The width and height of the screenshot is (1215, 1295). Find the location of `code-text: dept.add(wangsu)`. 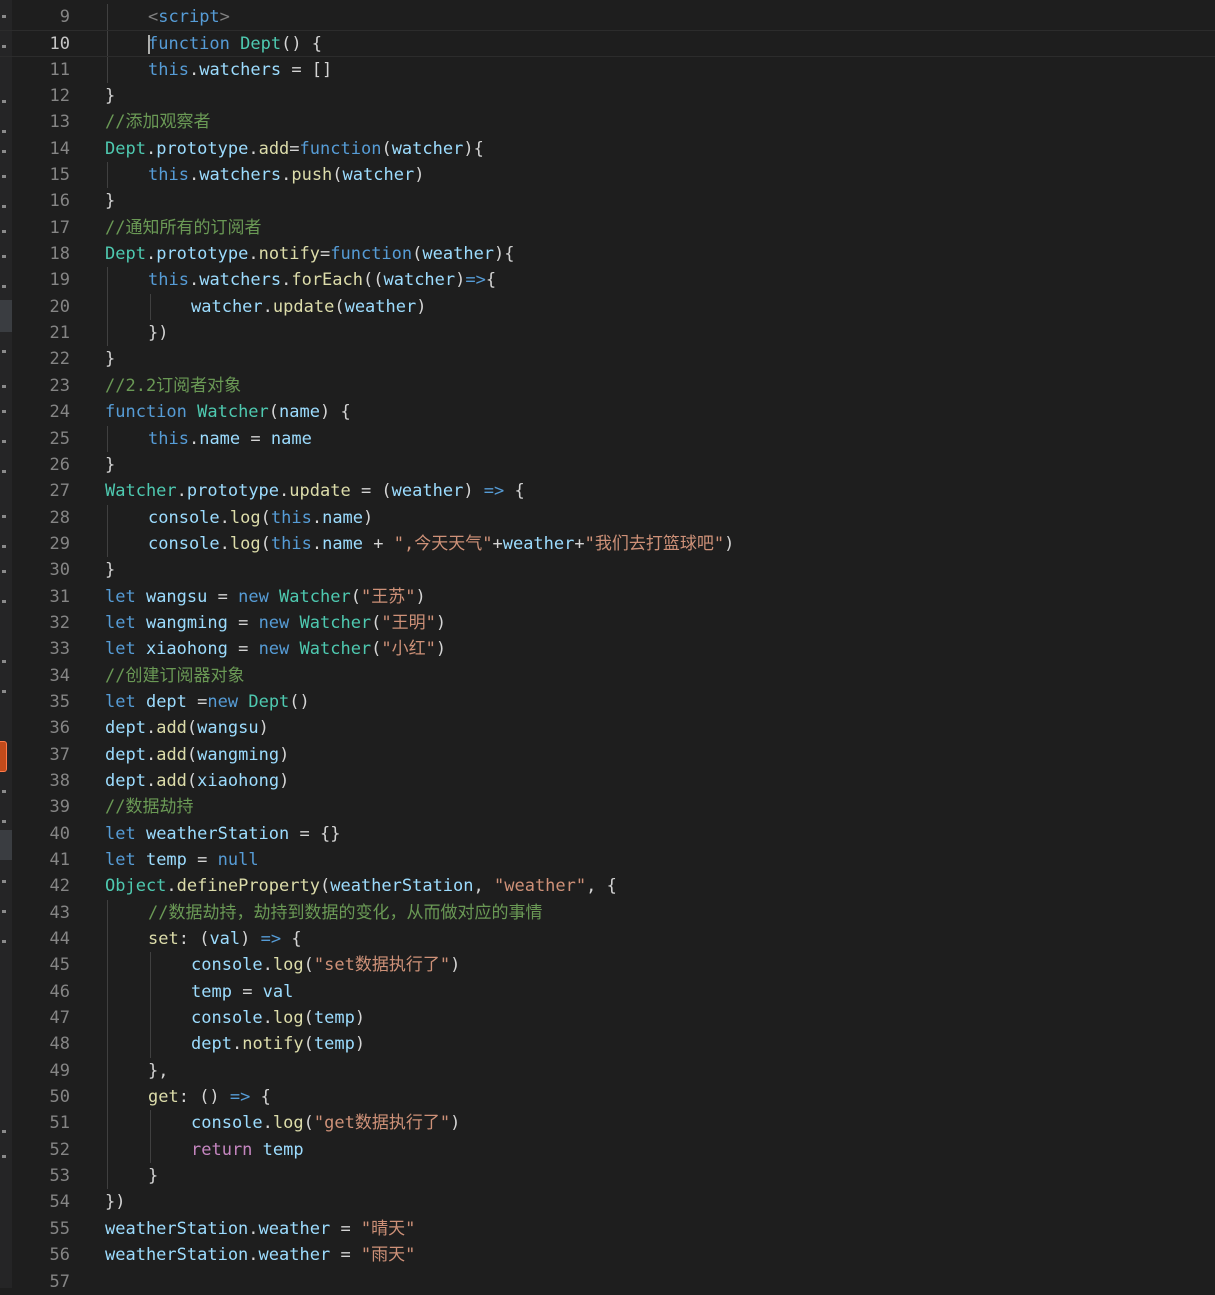

code-text: dept.add(wangsu) is located at coordinates (187, 728).